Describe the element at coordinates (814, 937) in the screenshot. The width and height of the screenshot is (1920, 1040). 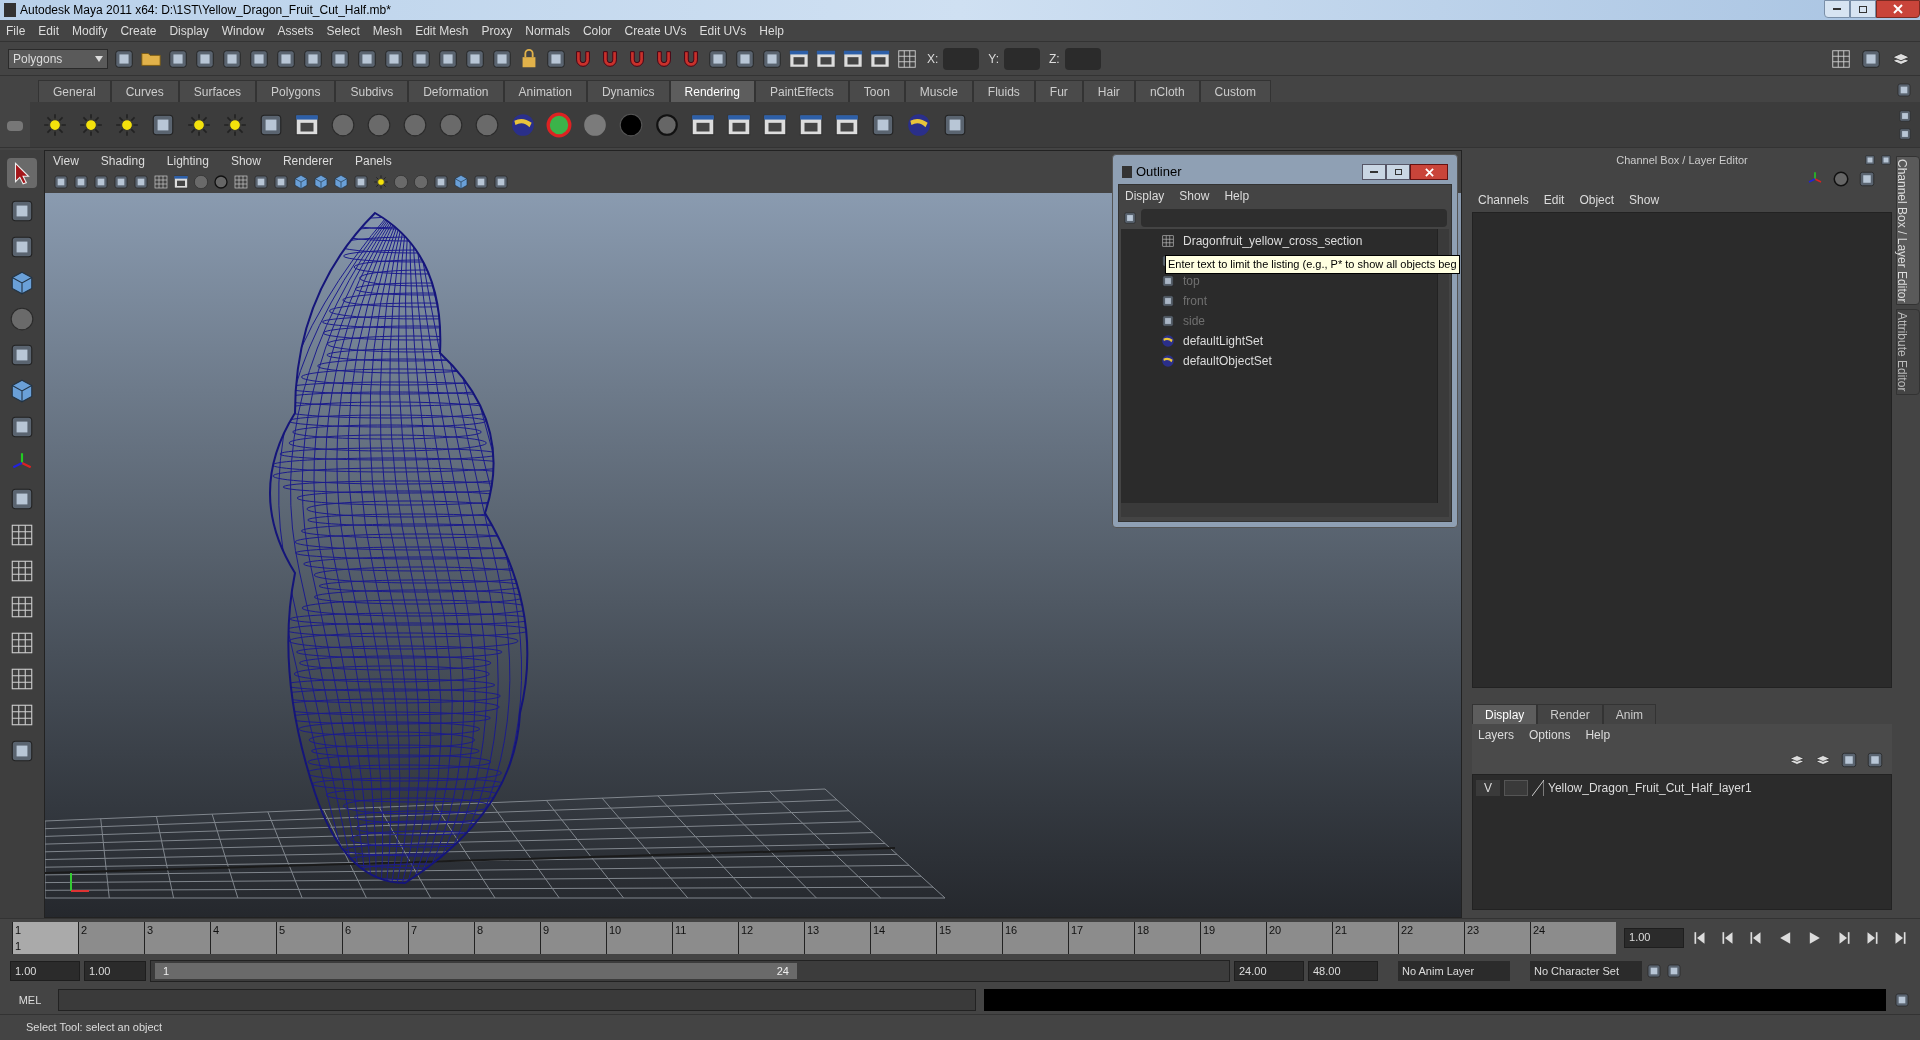
I see `time-slider: 1 1 2 3 4 5 6 7 8 9 10 11 12 13 14 15 16 17 18 19 20 21 22 23 24` at that location.